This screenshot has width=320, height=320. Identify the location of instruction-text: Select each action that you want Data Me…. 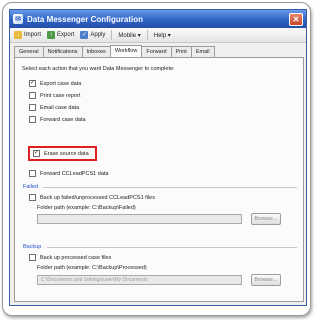
(98, 69).